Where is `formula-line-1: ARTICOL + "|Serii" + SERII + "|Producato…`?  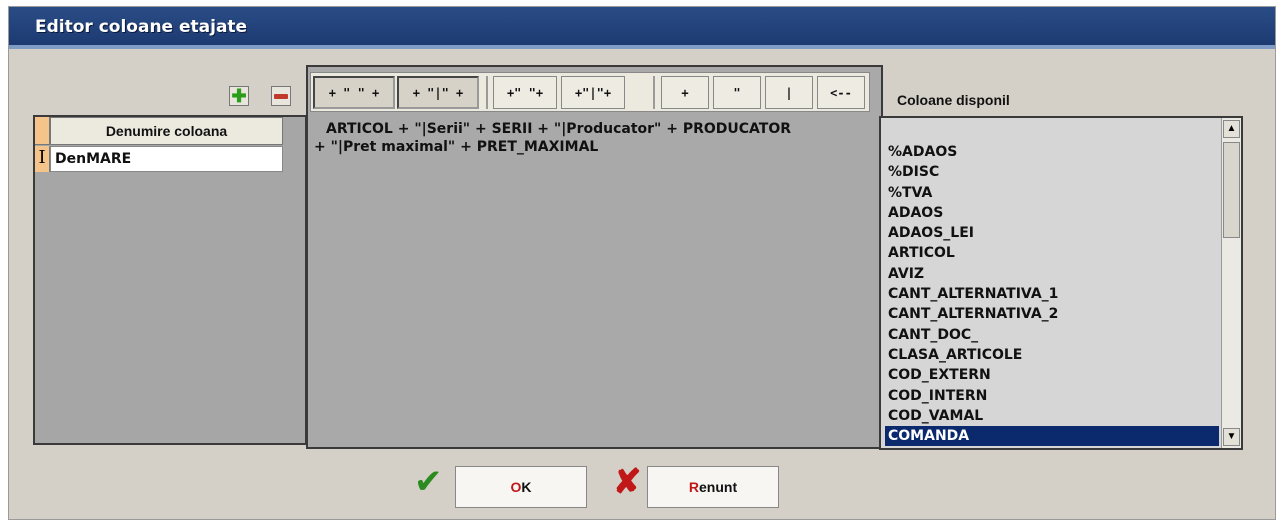
formula-line-1: ARTICOL + "|Serii" + SERII + "|Producato… is located at coordinates (559, 129).